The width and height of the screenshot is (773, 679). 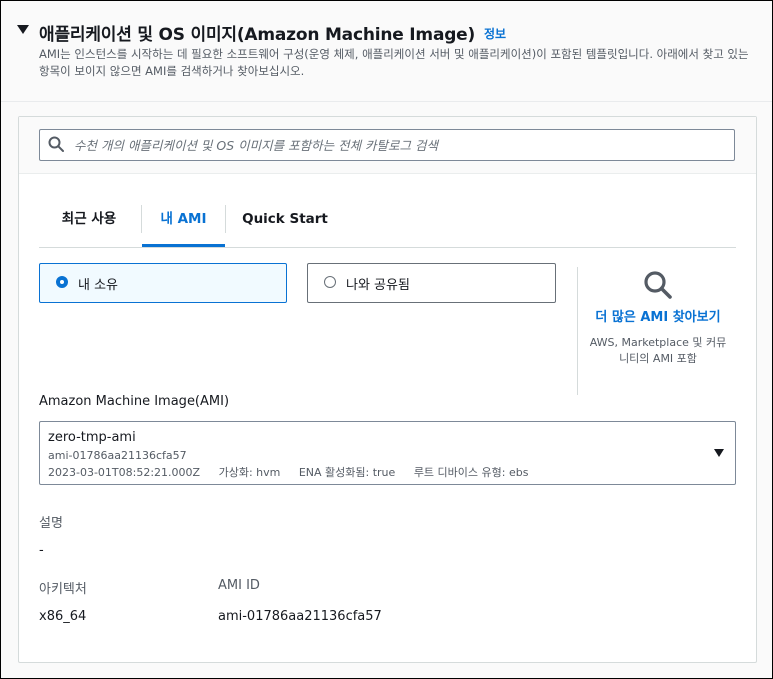 I want to click on ami-id-value: ami-01786aa21136cfa57, so click(x=300, y=616).